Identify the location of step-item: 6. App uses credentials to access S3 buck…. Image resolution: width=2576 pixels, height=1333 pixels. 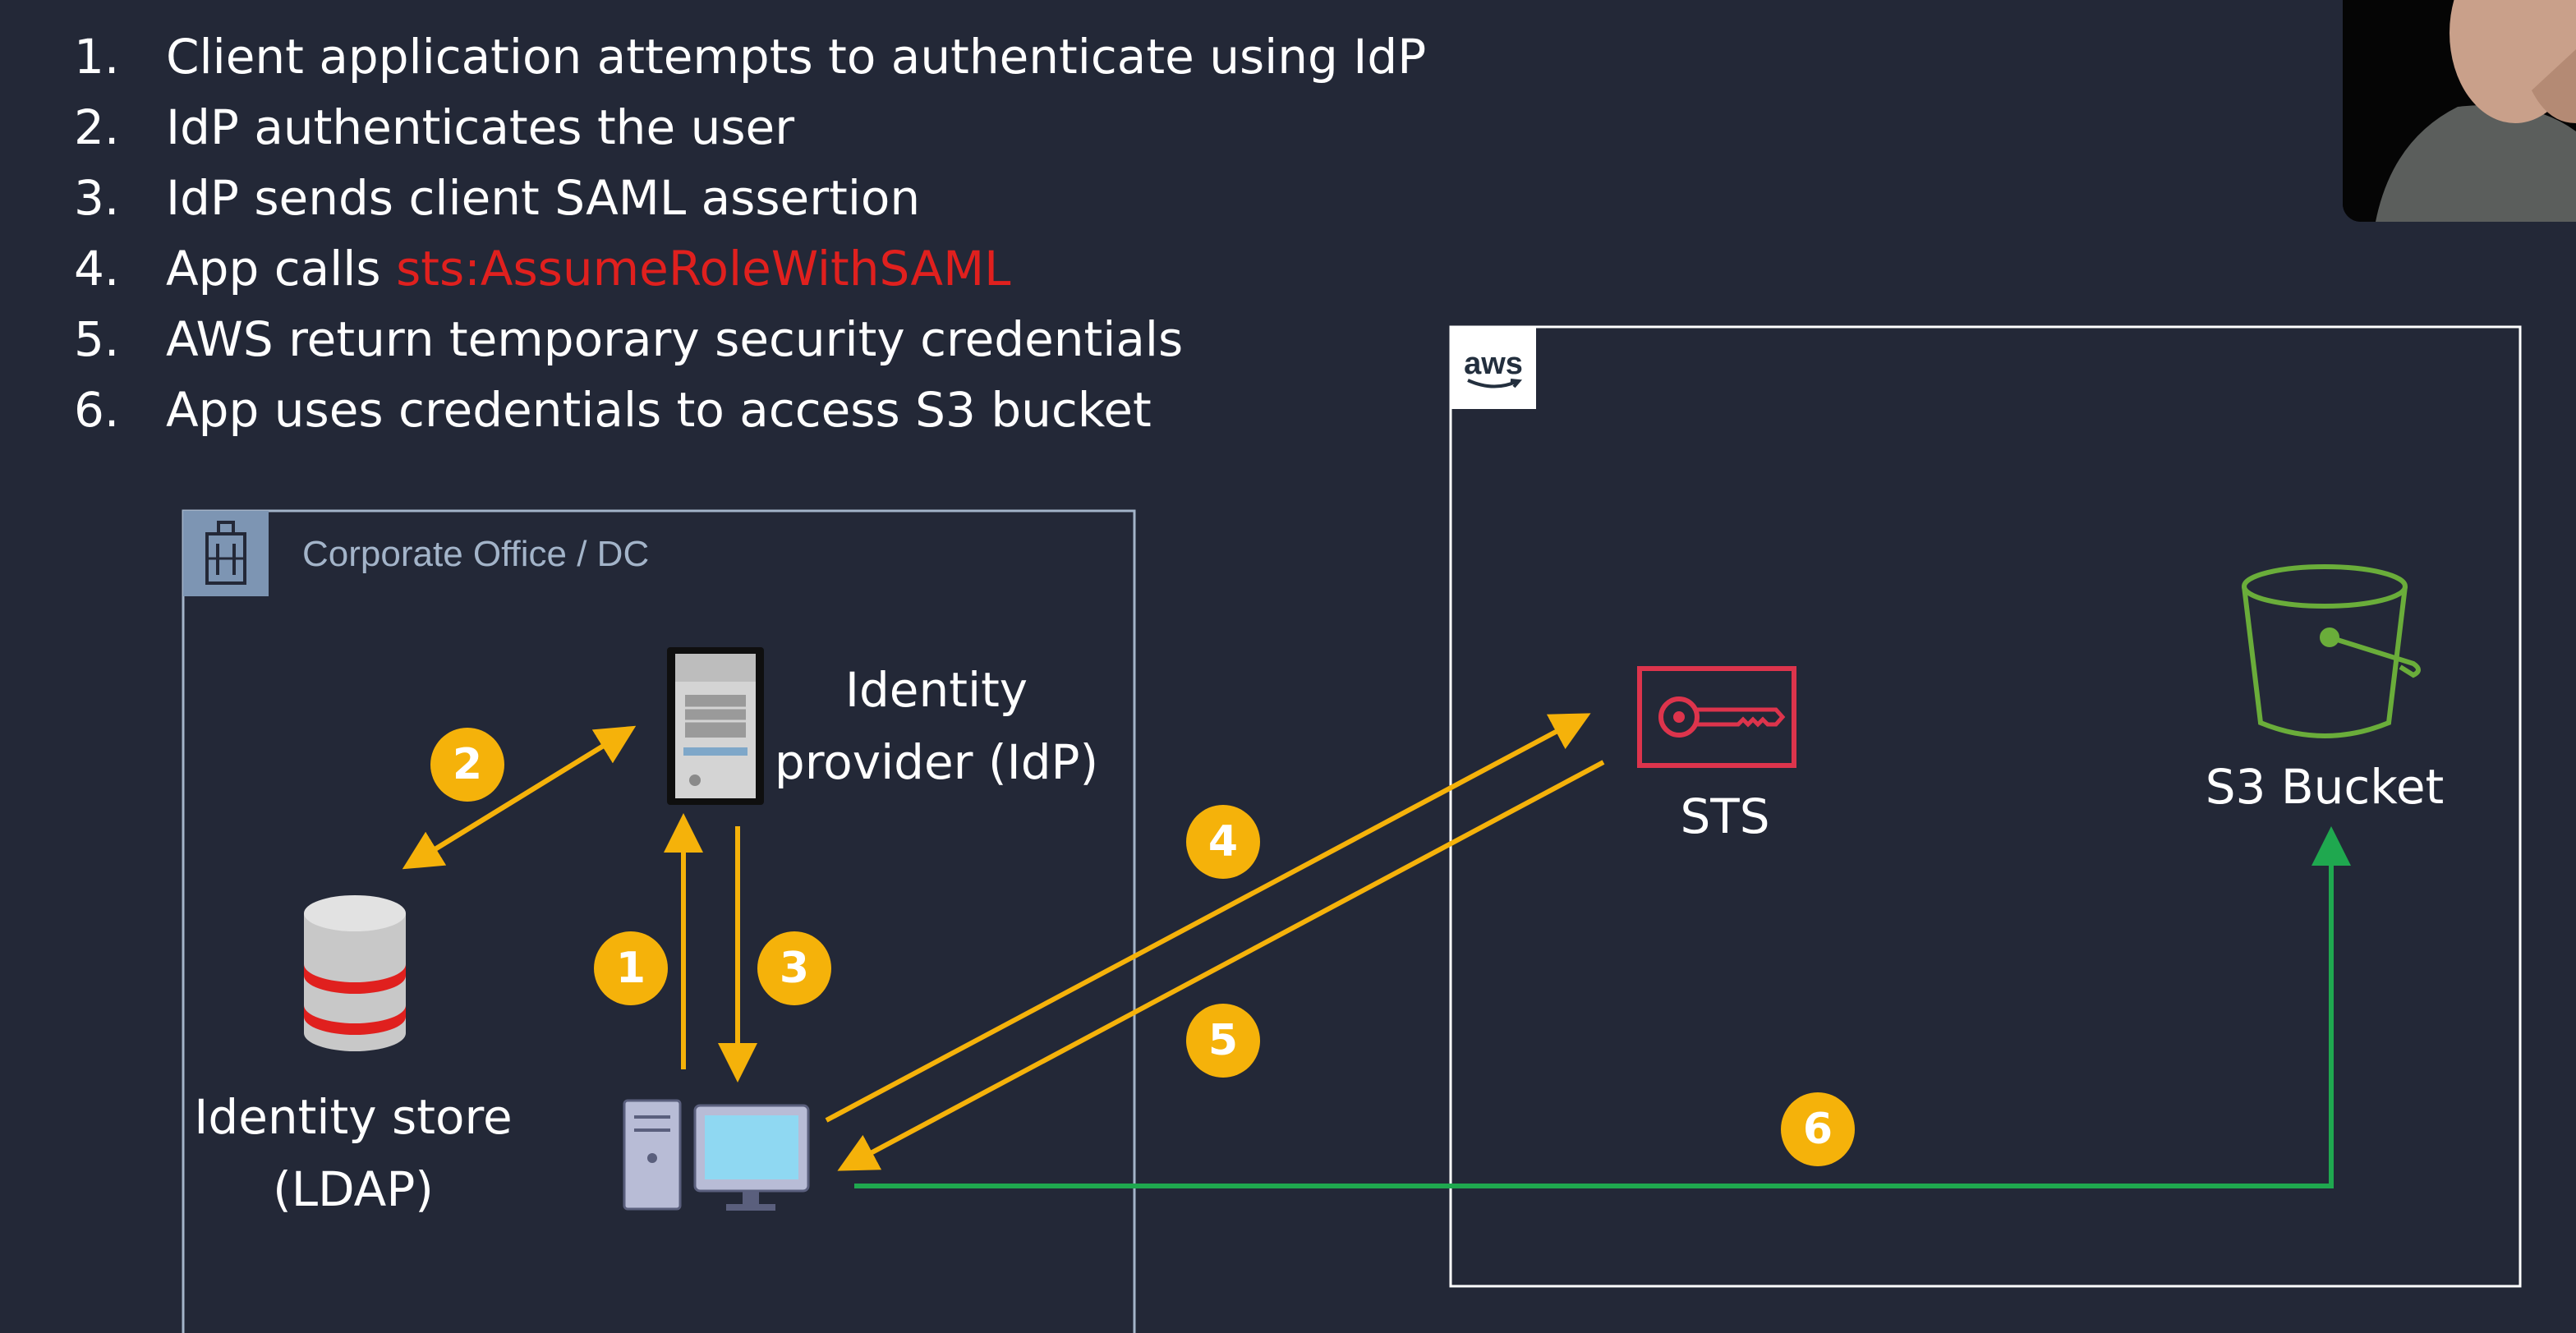
(750, 410).